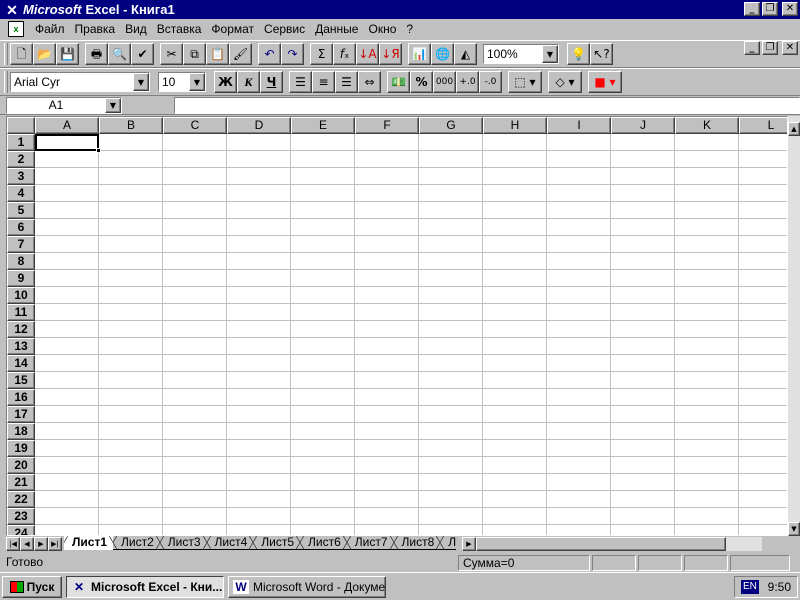 The image size is (800, 600). What do you see at coordinates (400, 9) in the screenshot?
I see `title-bar: ✕ Microsoft Excel - Книга1 _ ❐ ✕` at bounding box center [400, 9].